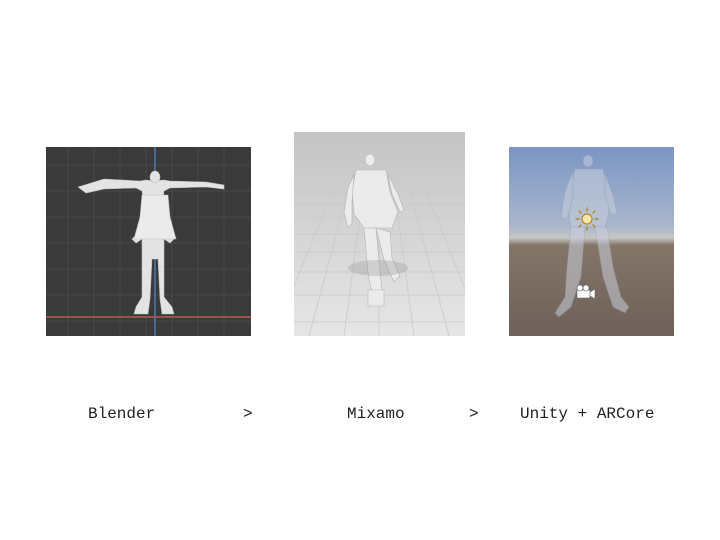 The image size is (720, 540). Describe the element at coordinates (587, 414) in the screenshot. I see `step-label-unity-arcore: Unity + ARCore` at that location.